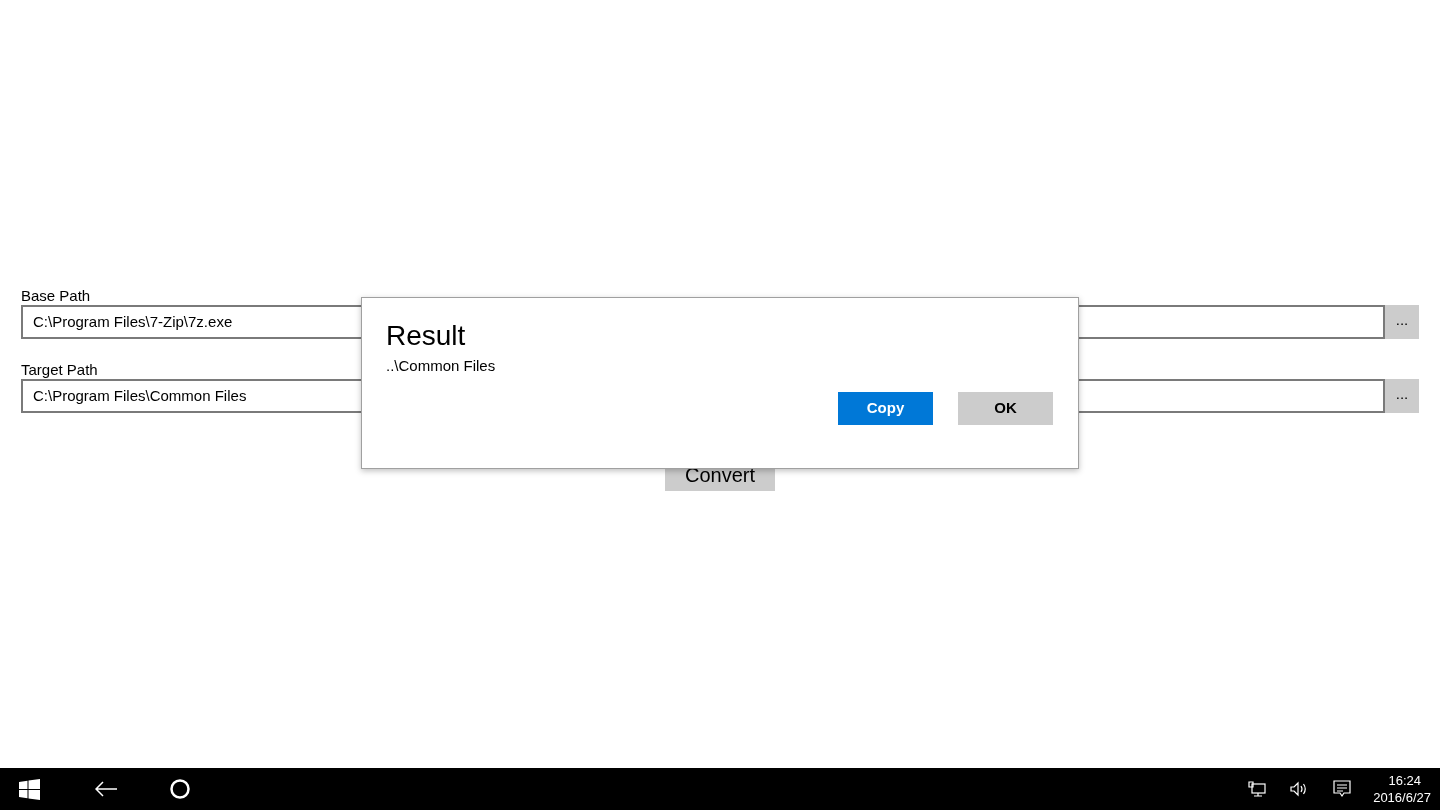  I want to click on back-icon, so click(106, 789).